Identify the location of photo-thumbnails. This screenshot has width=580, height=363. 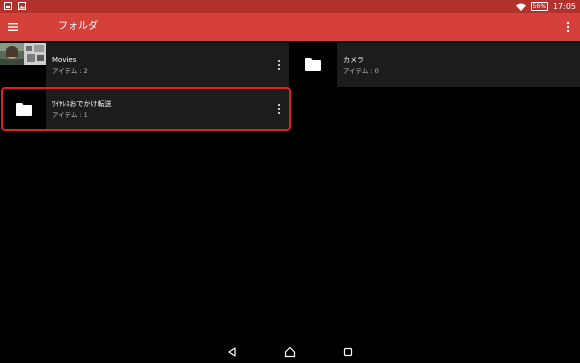
(23, 65).